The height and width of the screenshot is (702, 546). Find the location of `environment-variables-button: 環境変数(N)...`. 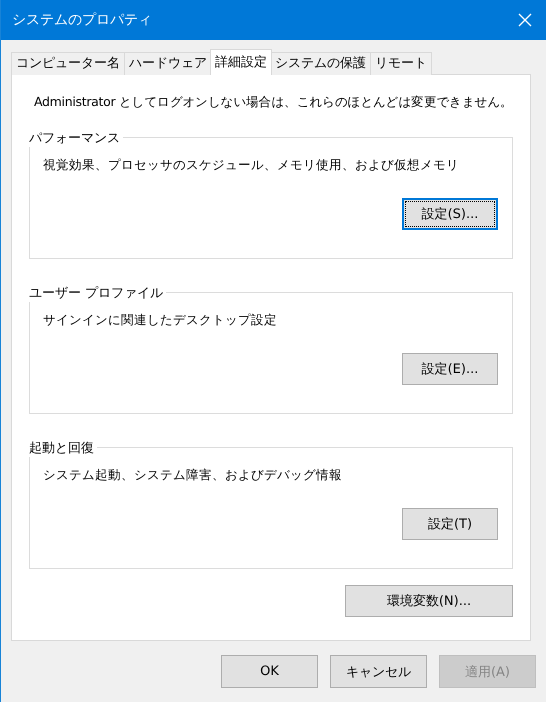

environment-variables-button: 環境変数(N)... is located at coordinates (429, 601).